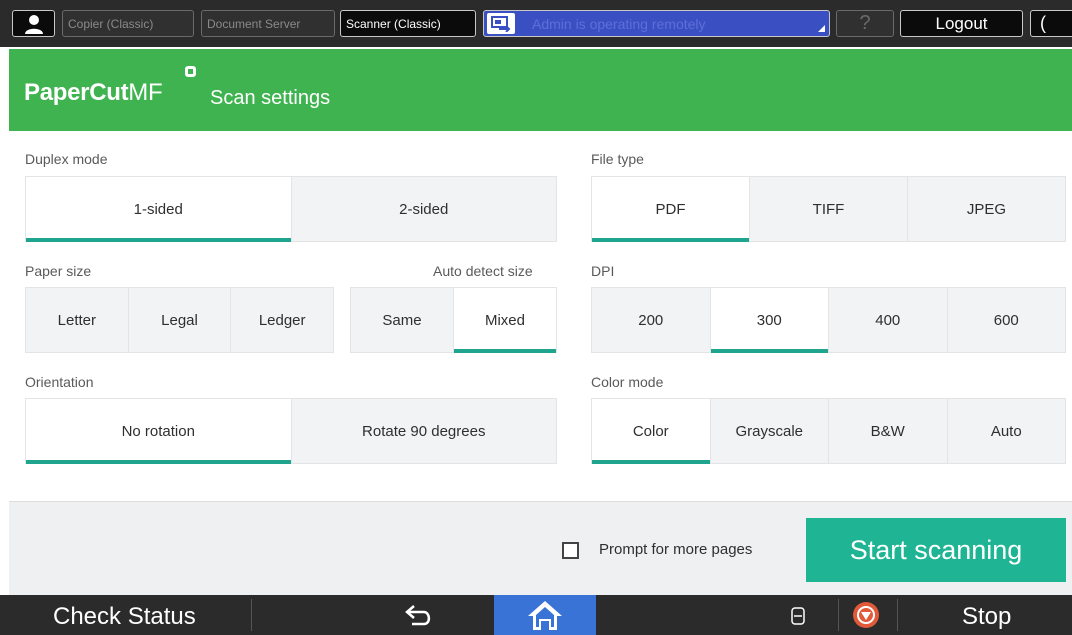 This screenshot has width=1072, height=635. Describe the element at coordinates (1051, 23) in the screenshot. I see `energy-saver-button: (` at that location.